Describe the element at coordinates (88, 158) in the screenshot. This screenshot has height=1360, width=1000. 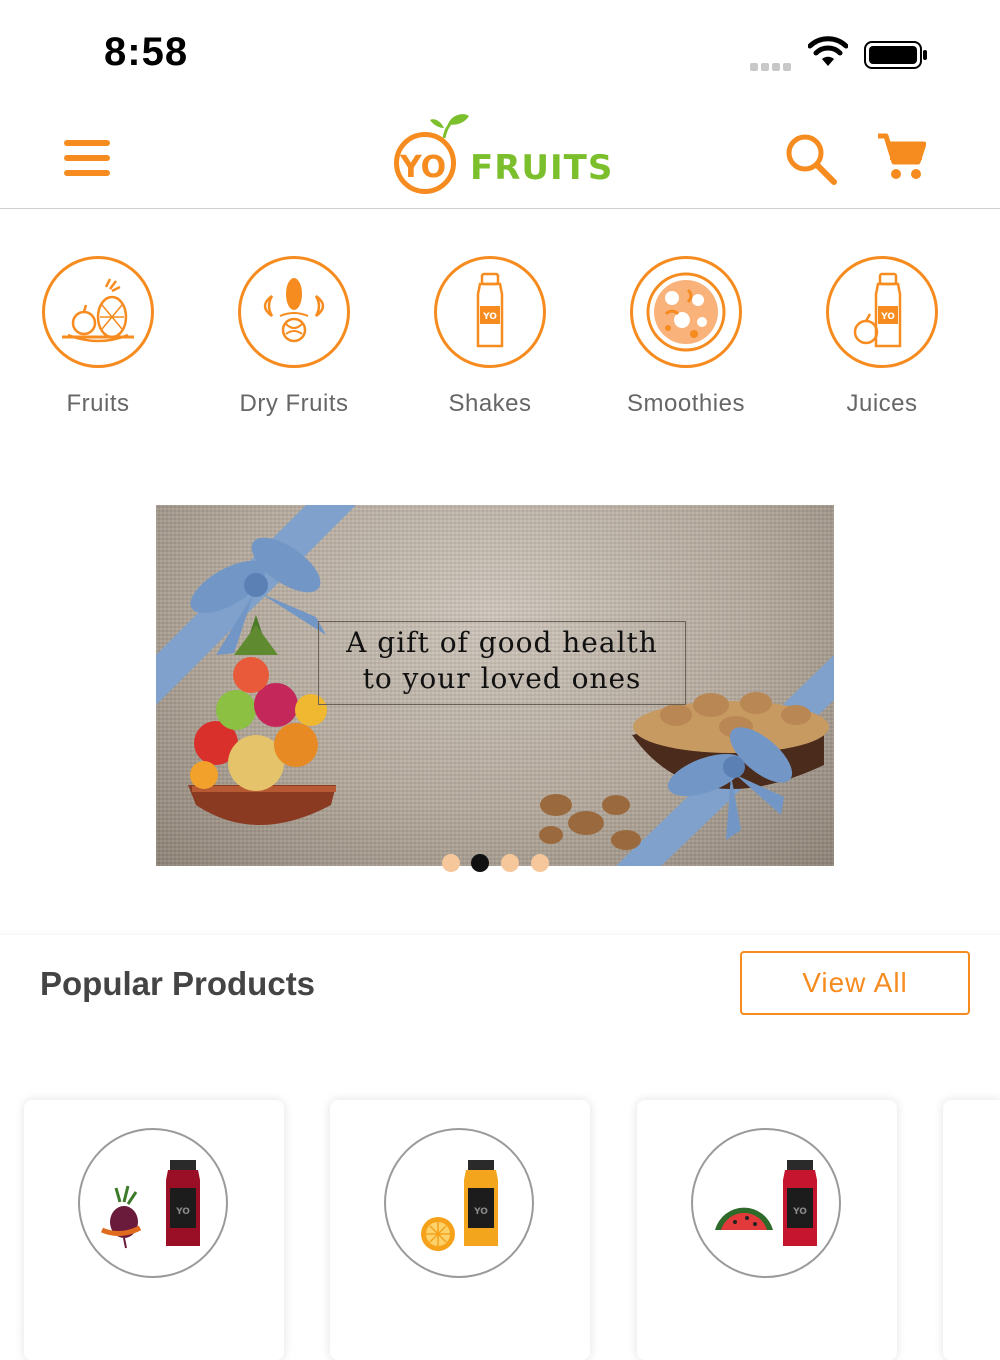
I see `menu-button` at that location.